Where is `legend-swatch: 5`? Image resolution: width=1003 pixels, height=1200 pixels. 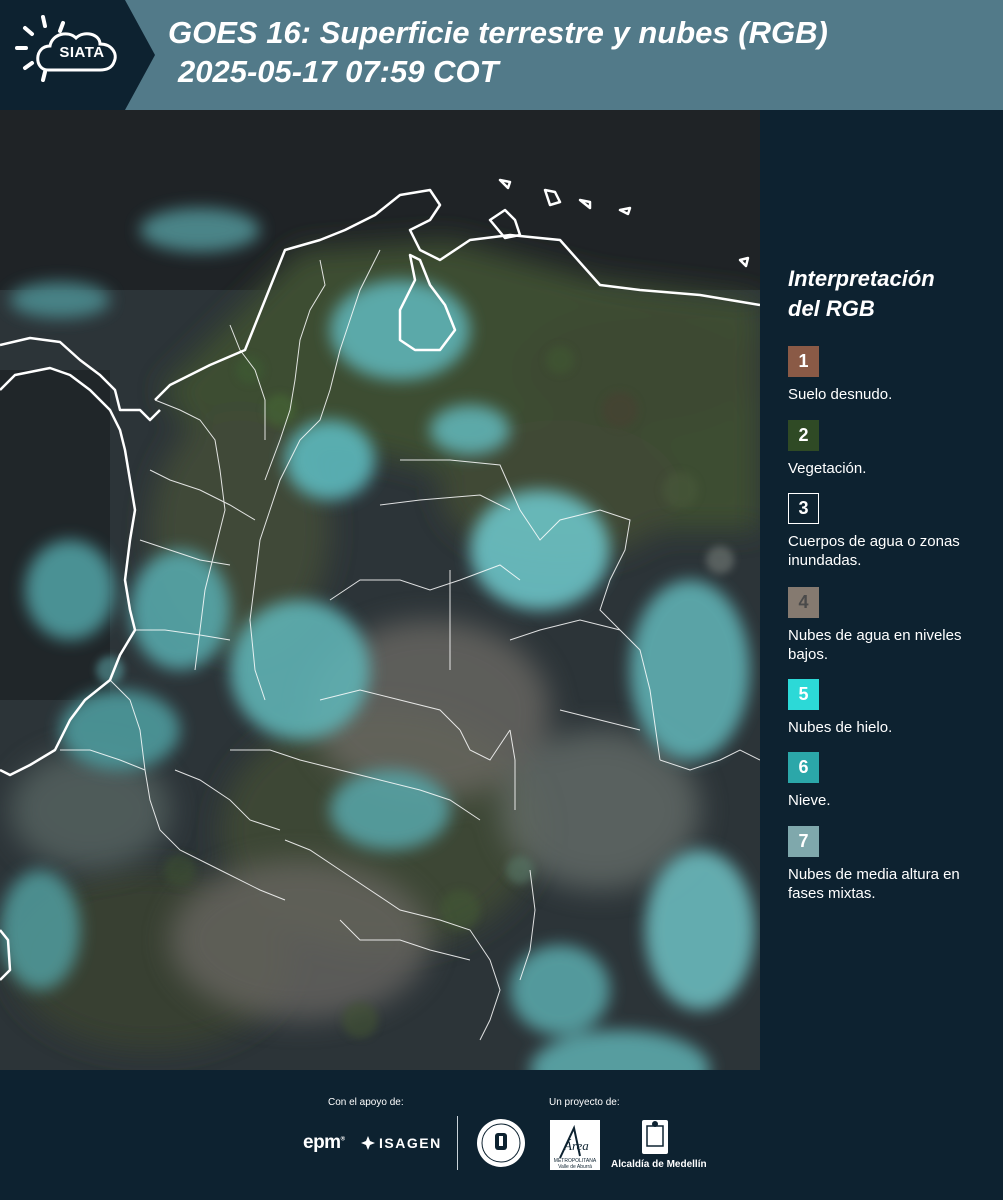
legend-swatch: 5 is located at coordinates (803, 694).